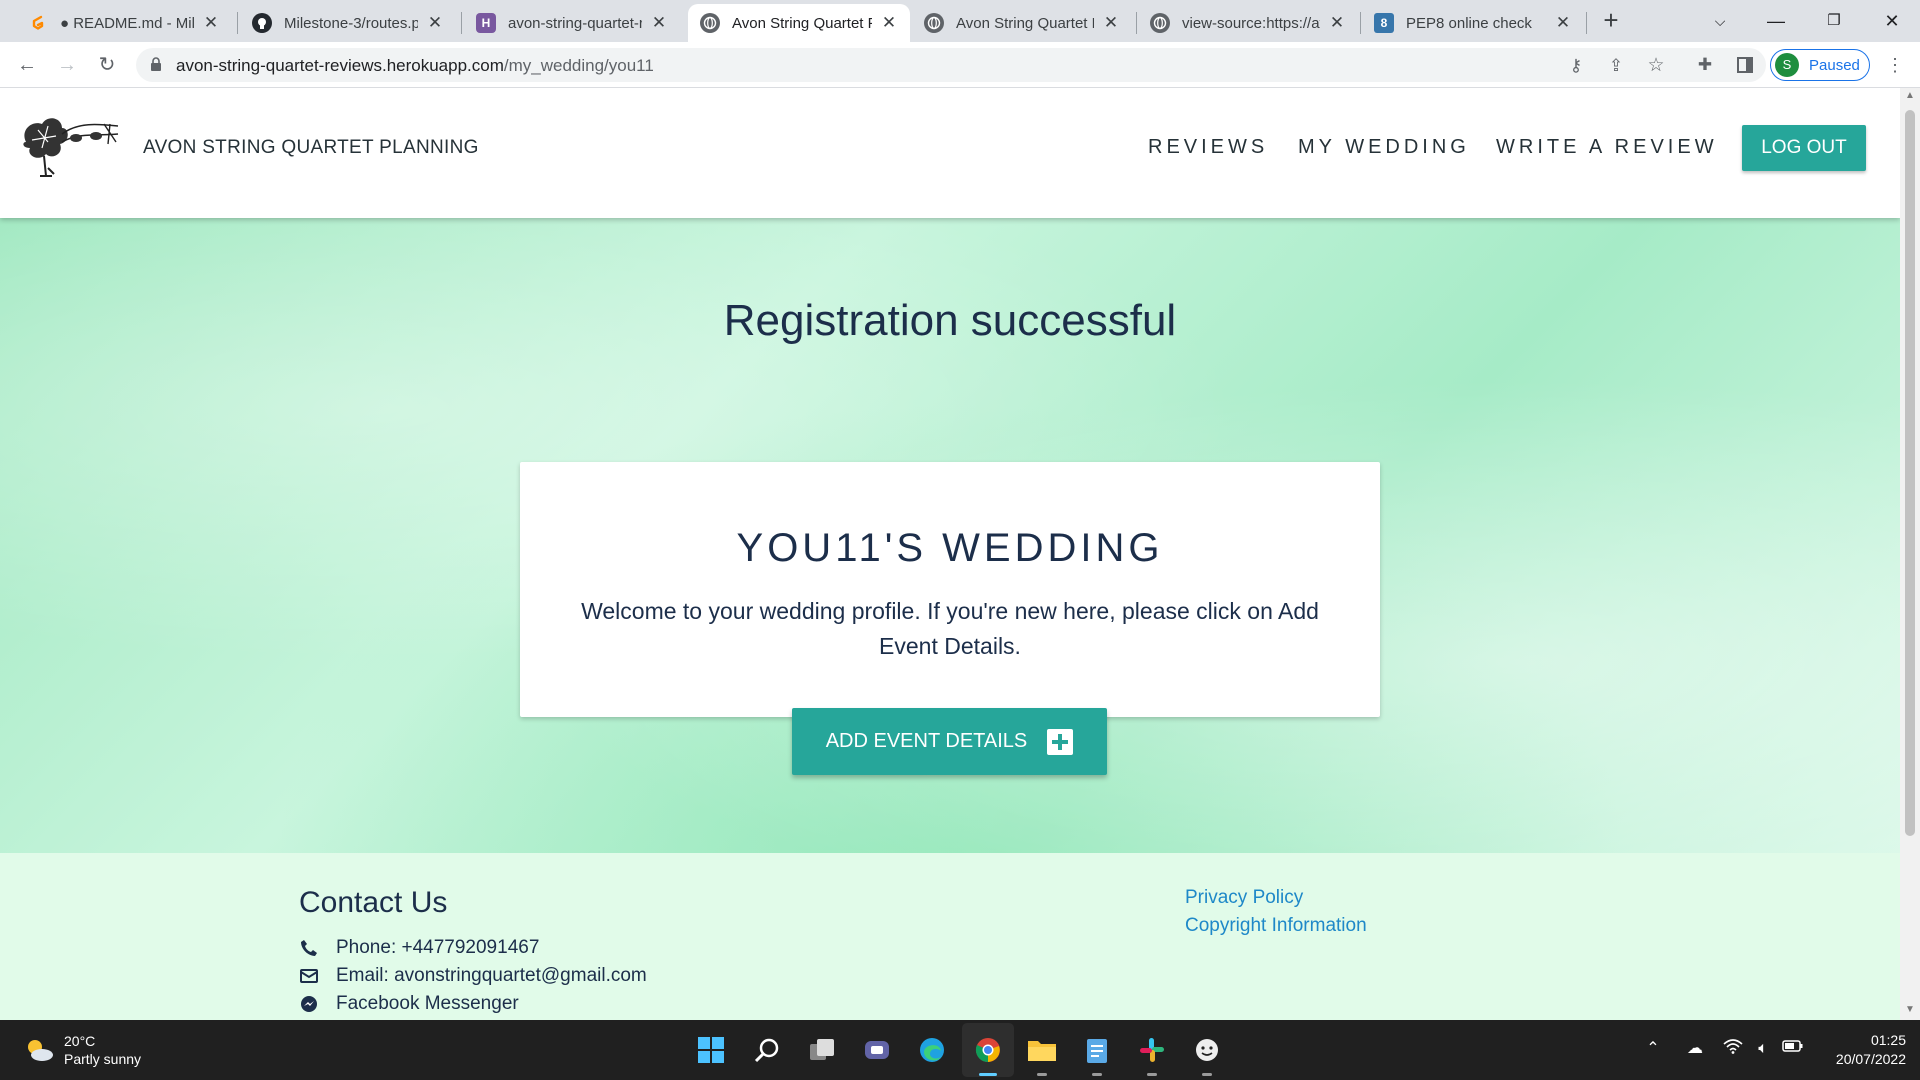 The height and width of the screenshot is (1080, 1920). Describe the element at coordinates (1469, 23) in the screenshot. I see `tab-title: PEP8 online check` at that location.